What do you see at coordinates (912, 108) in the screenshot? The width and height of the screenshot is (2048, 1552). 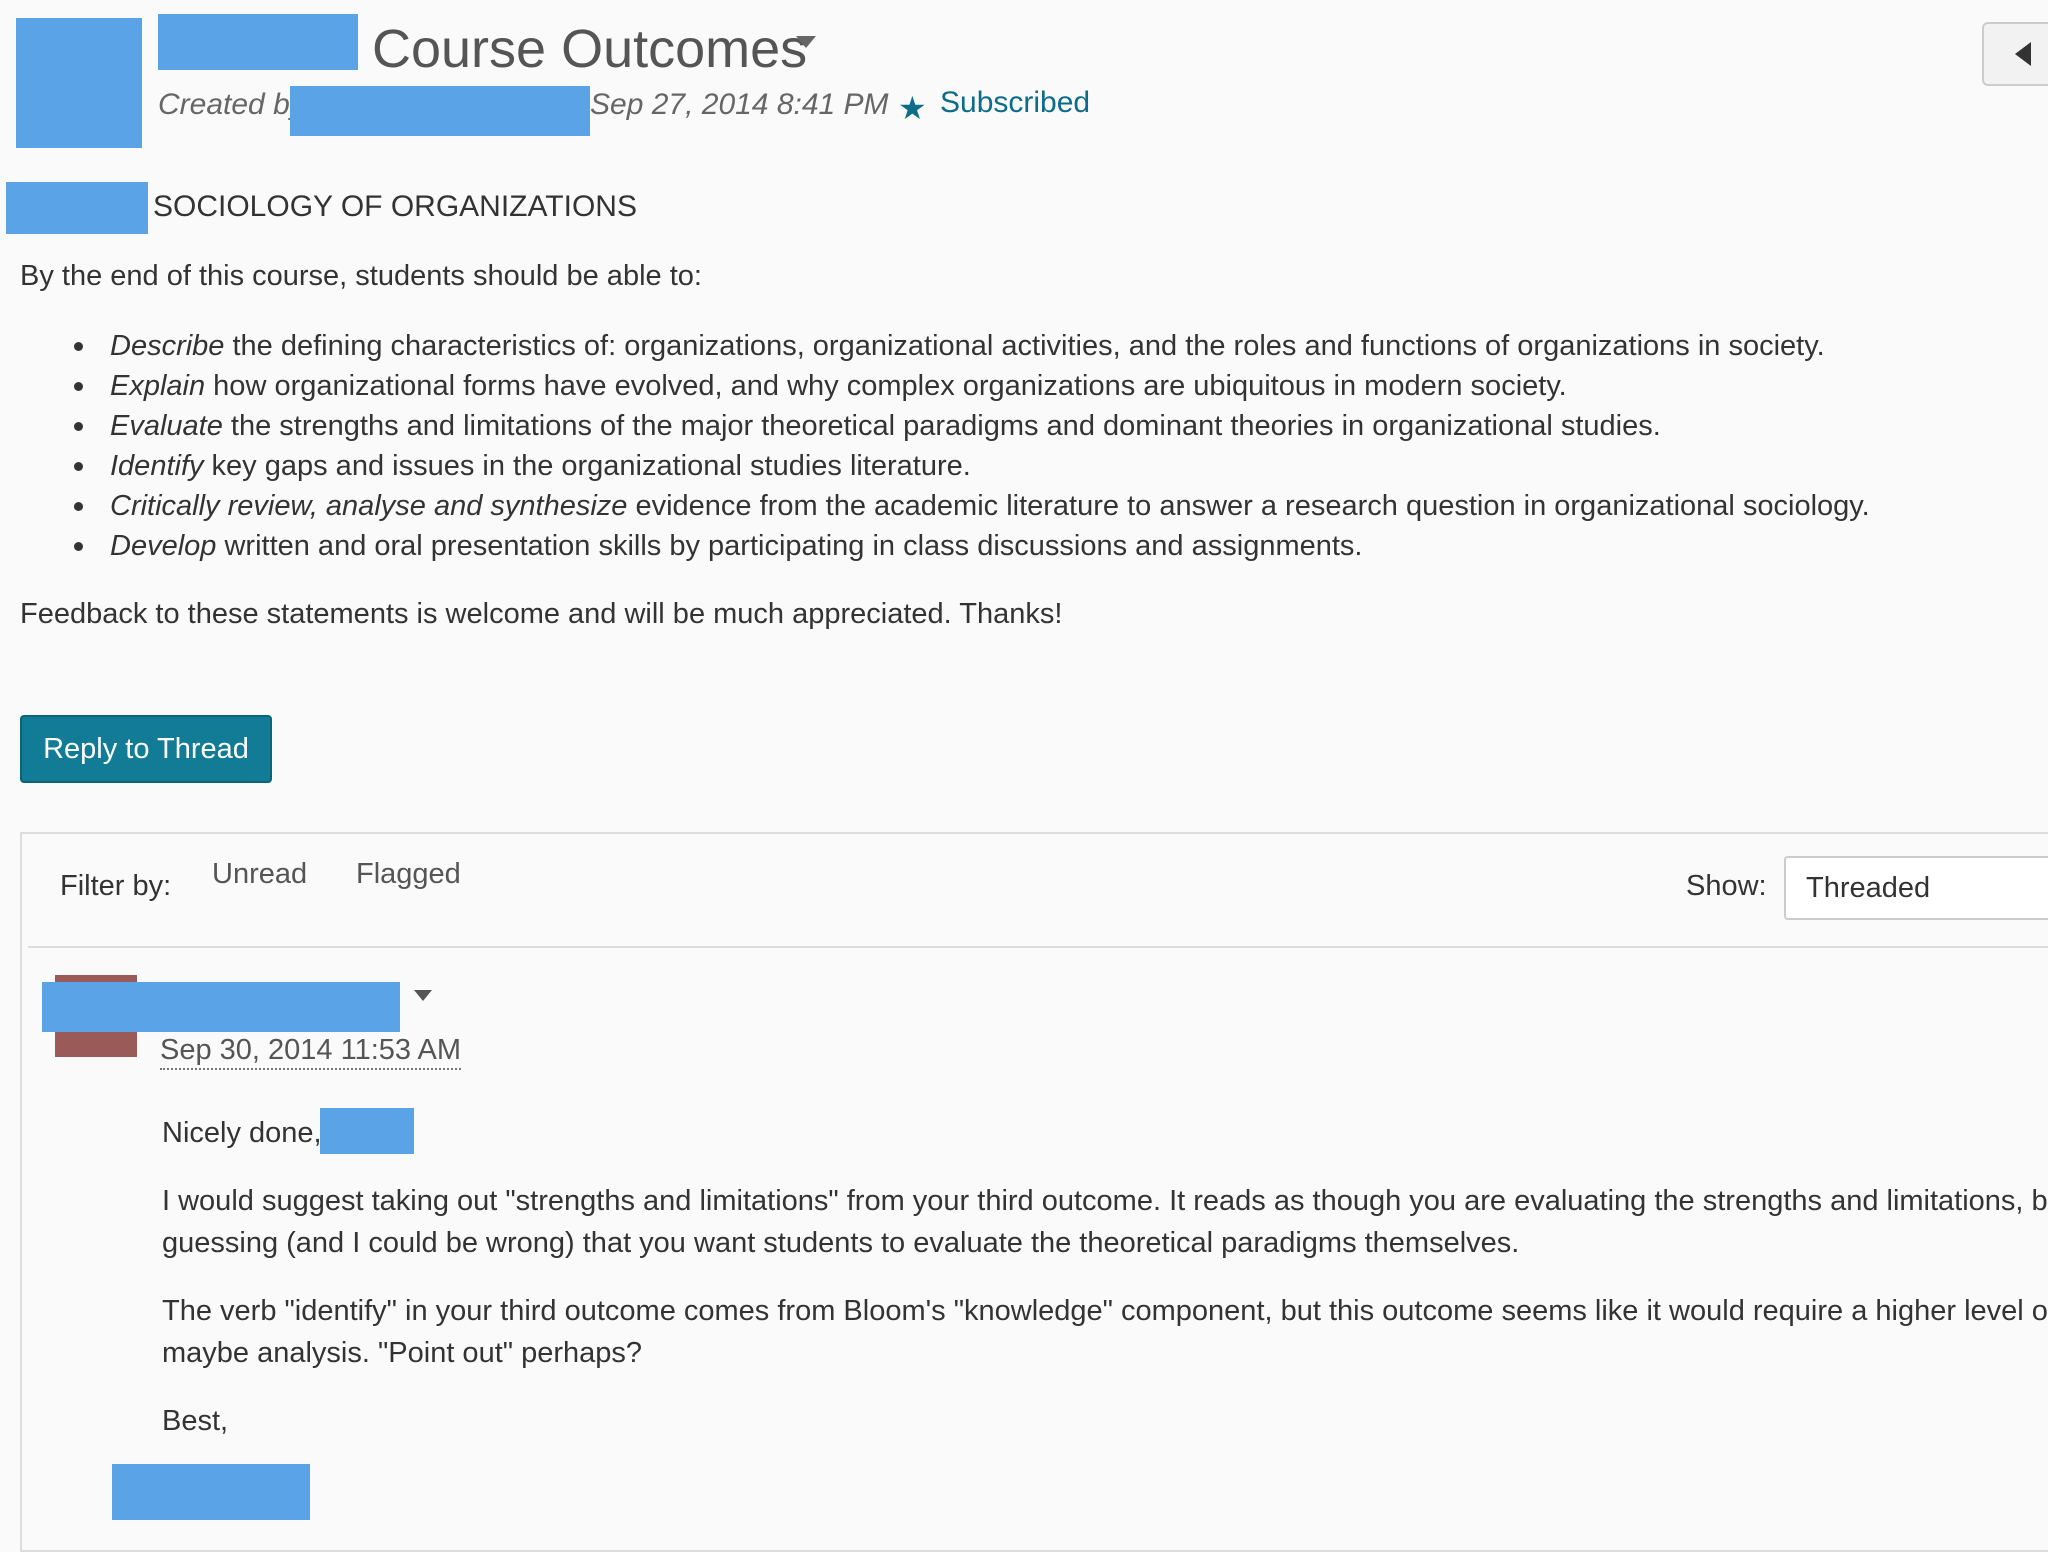 I see `star-icon: ★` at bounding box center [912, 108].